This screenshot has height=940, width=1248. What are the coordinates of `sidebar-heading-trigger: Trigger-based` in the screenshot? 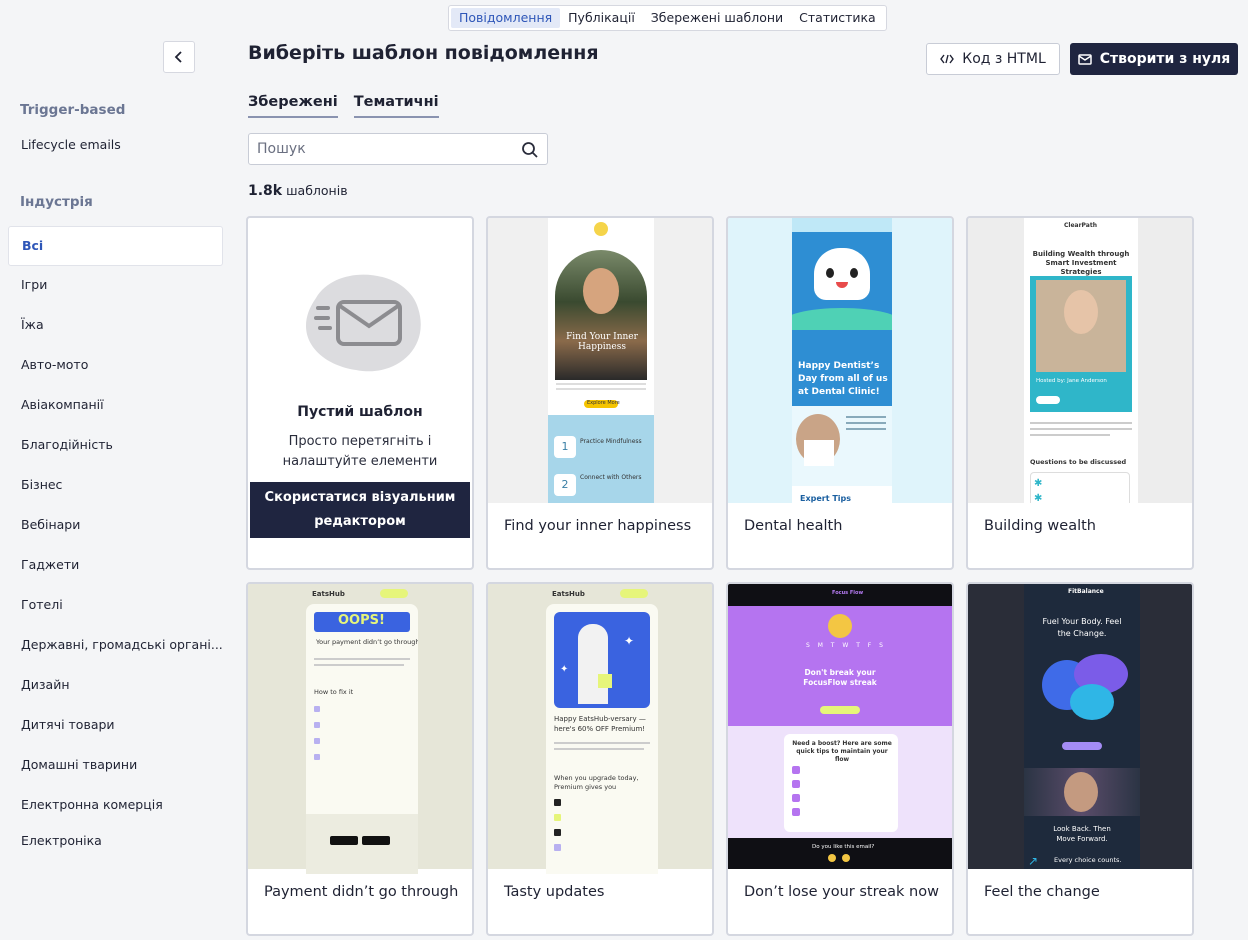 It's located at (73, 110).